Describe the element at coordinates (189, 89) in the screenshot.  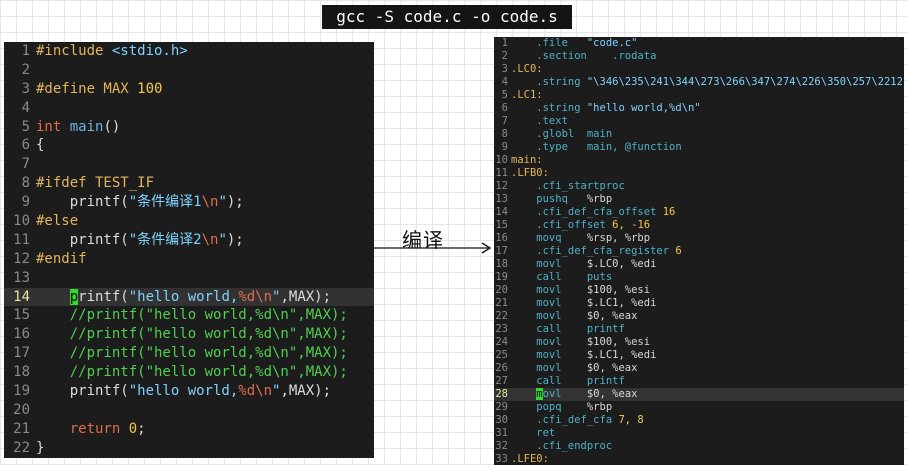
I see `source-line: 3 #define MAX 100` at that location.